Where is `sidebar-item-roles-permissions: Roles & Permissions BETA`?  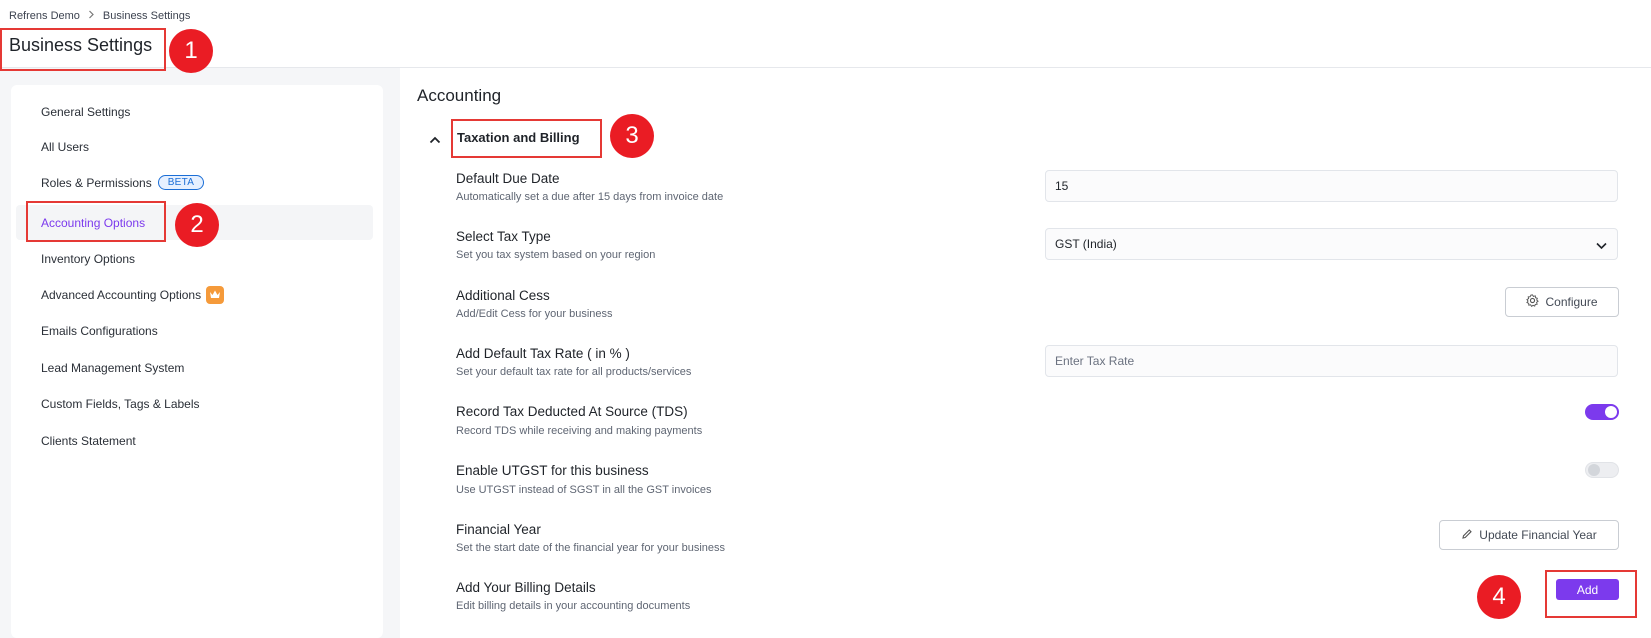
sidebar-item-roles-permissions: Roles & Permissions BETA is located at coordinates (194, 182).